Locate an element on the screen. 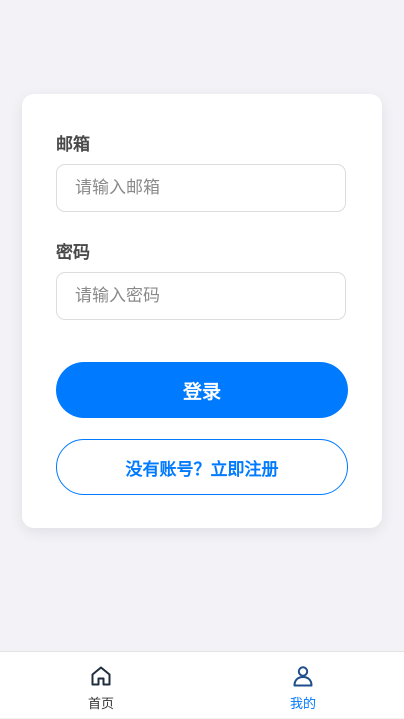  tab-mine: 我的 is located at coordinates (303, 685).